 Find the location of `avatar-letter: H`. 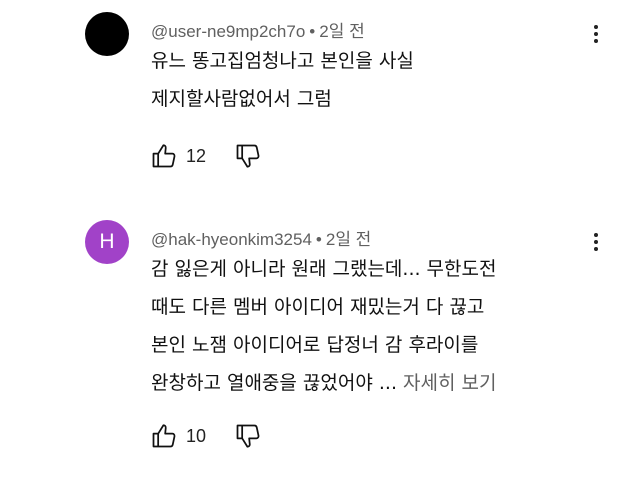

avatar-letter: H is located at coordinates (107, 241).